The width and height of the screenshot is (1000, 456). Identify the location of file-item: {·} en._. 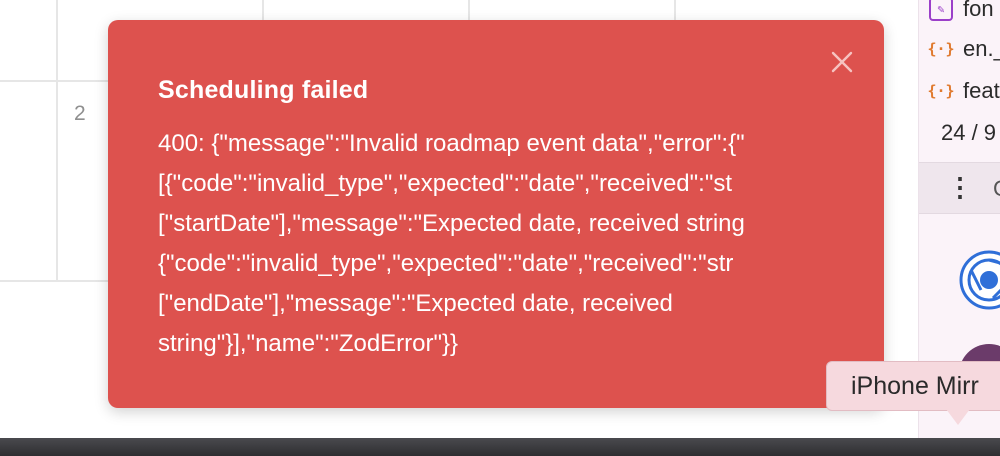
(963, 49).